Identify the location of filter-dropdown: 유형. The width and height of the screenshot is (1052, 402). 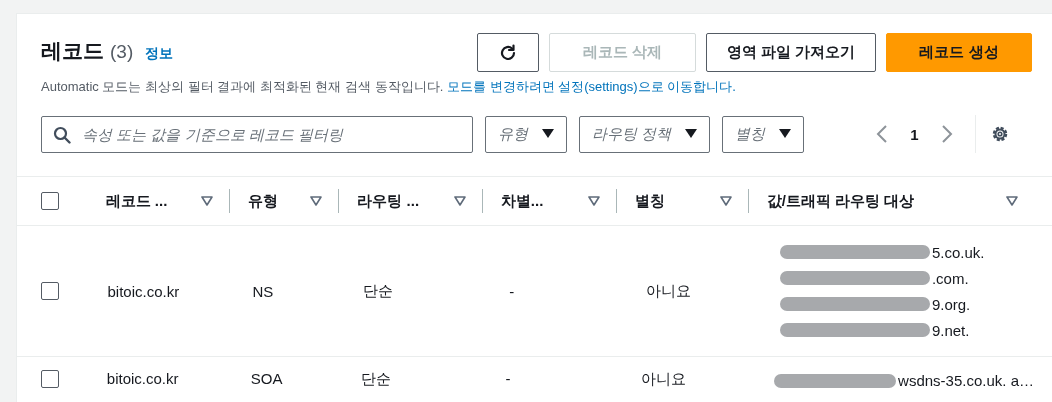
(526, 134).